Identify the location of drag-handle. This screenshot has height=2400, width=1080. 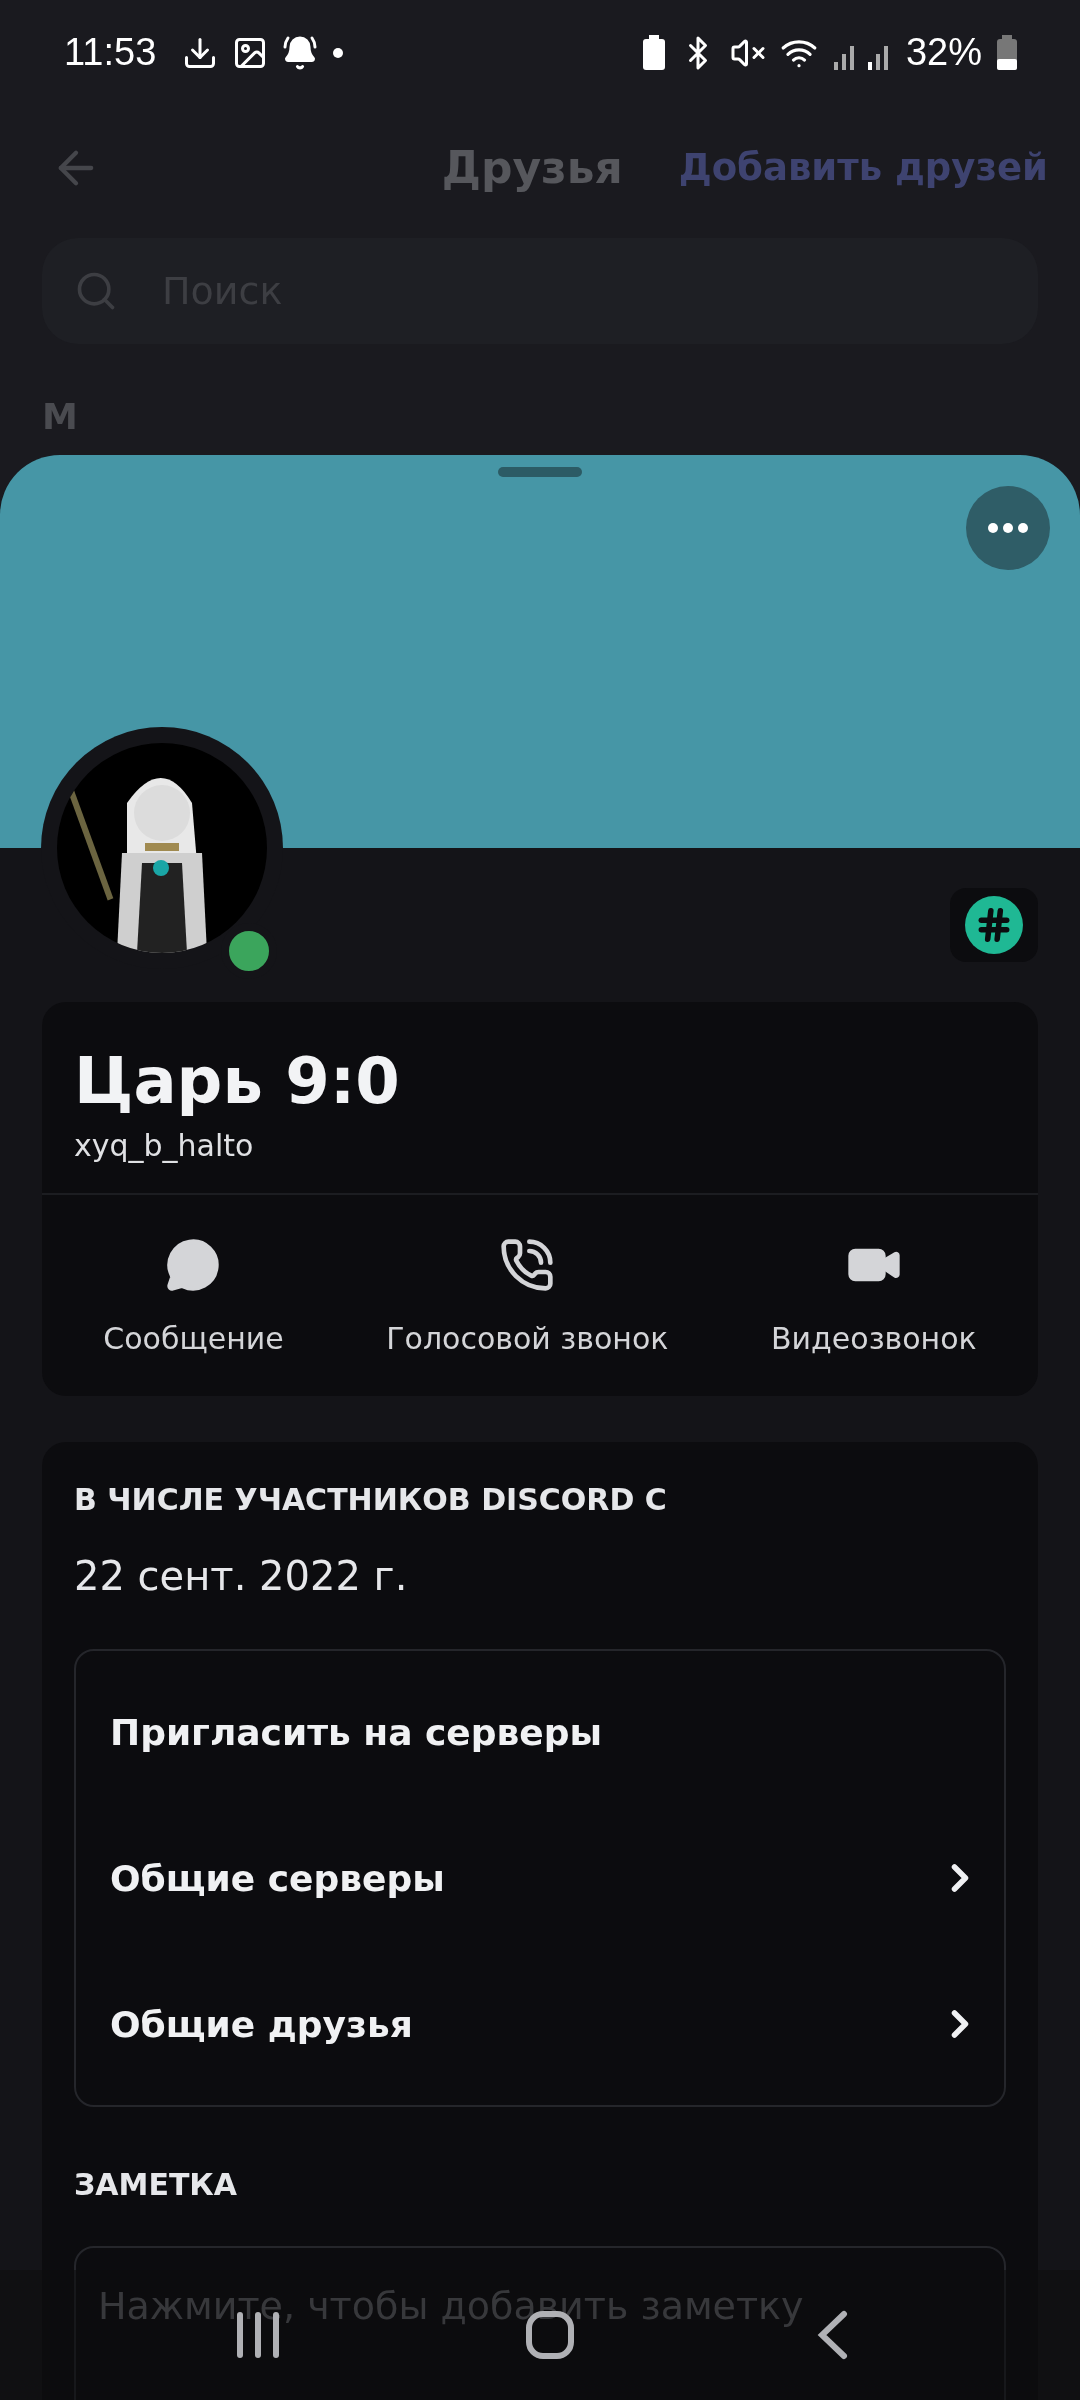
(540, 472).